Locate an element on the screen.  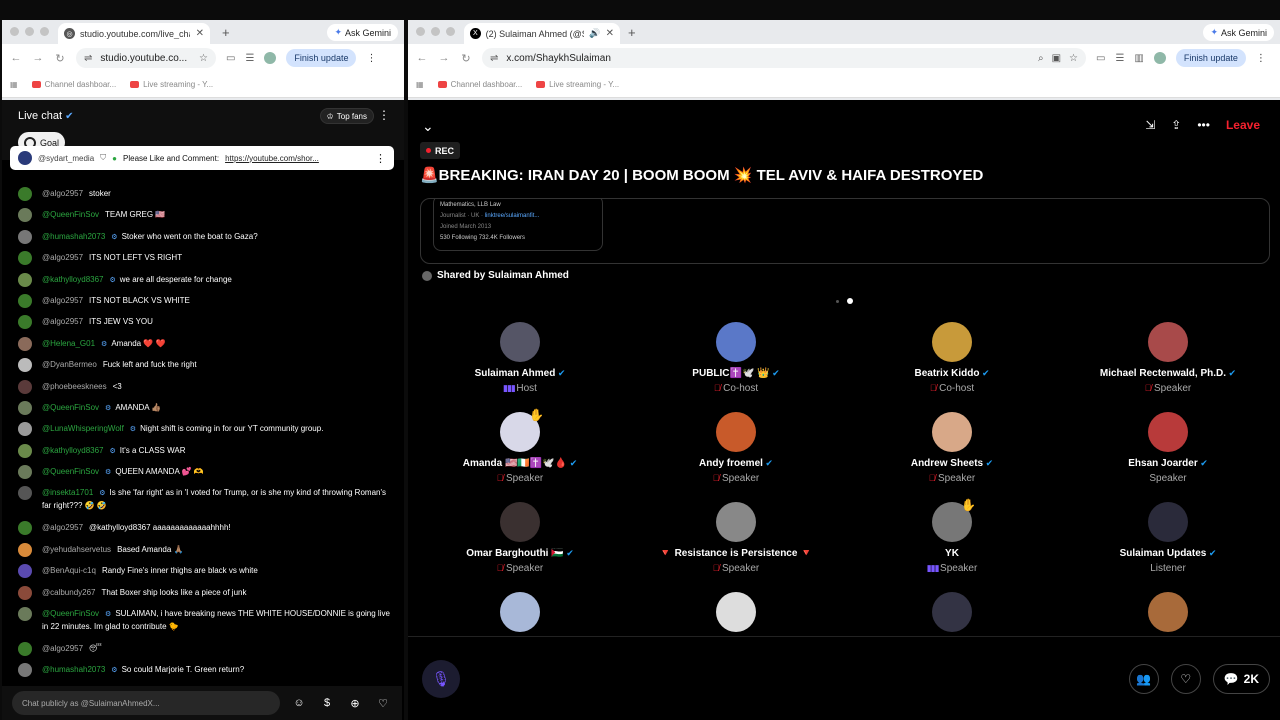
sidebar-icon: ▥ is located at coordinates (1138, 58).